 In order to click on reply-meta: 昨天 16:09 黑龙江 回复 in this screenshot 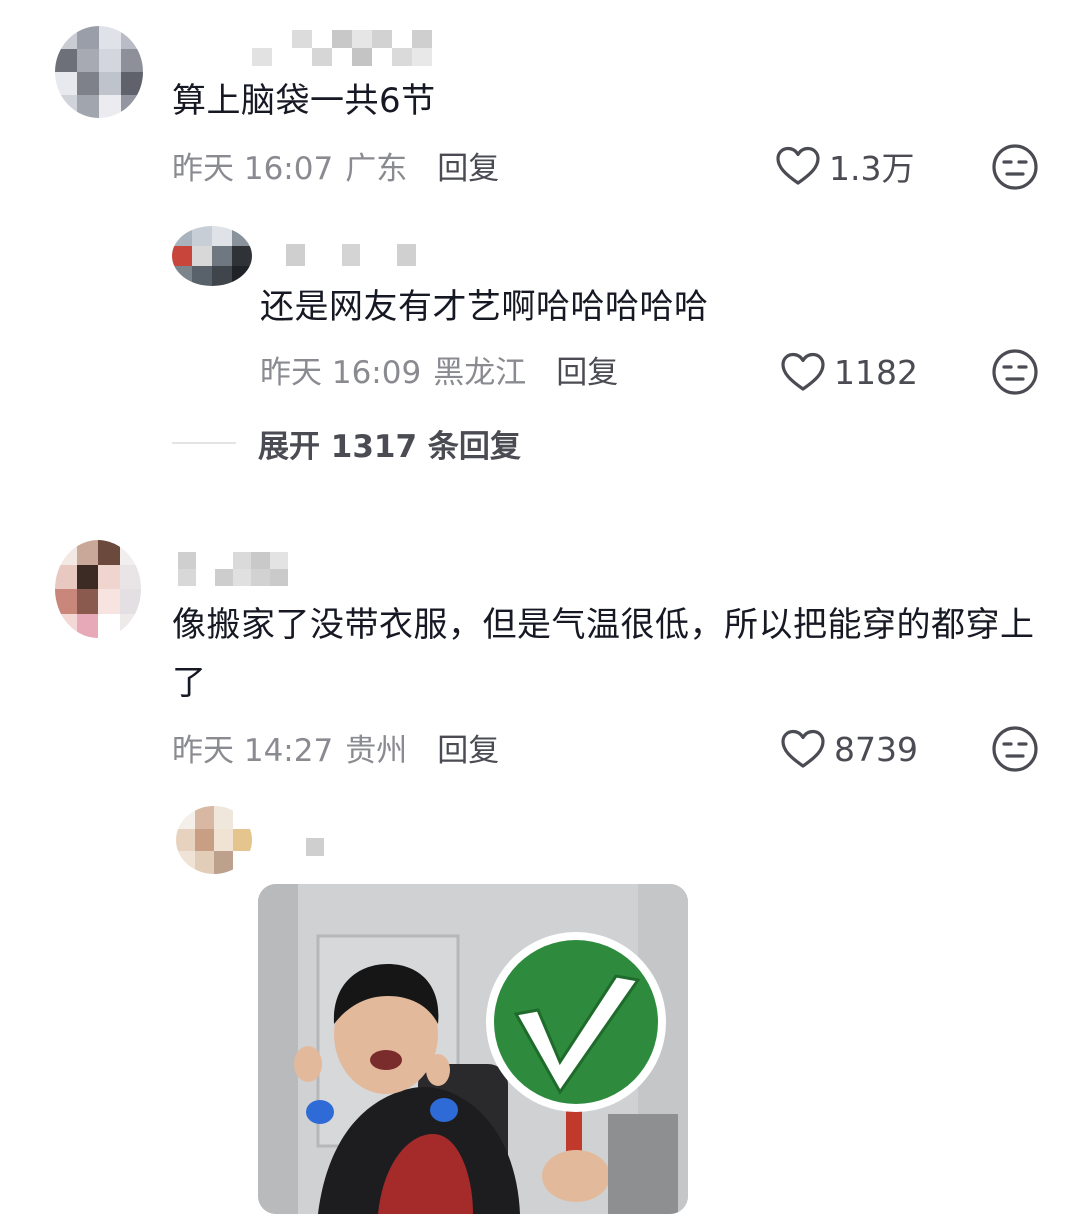, I will do `click(439, 369)`.